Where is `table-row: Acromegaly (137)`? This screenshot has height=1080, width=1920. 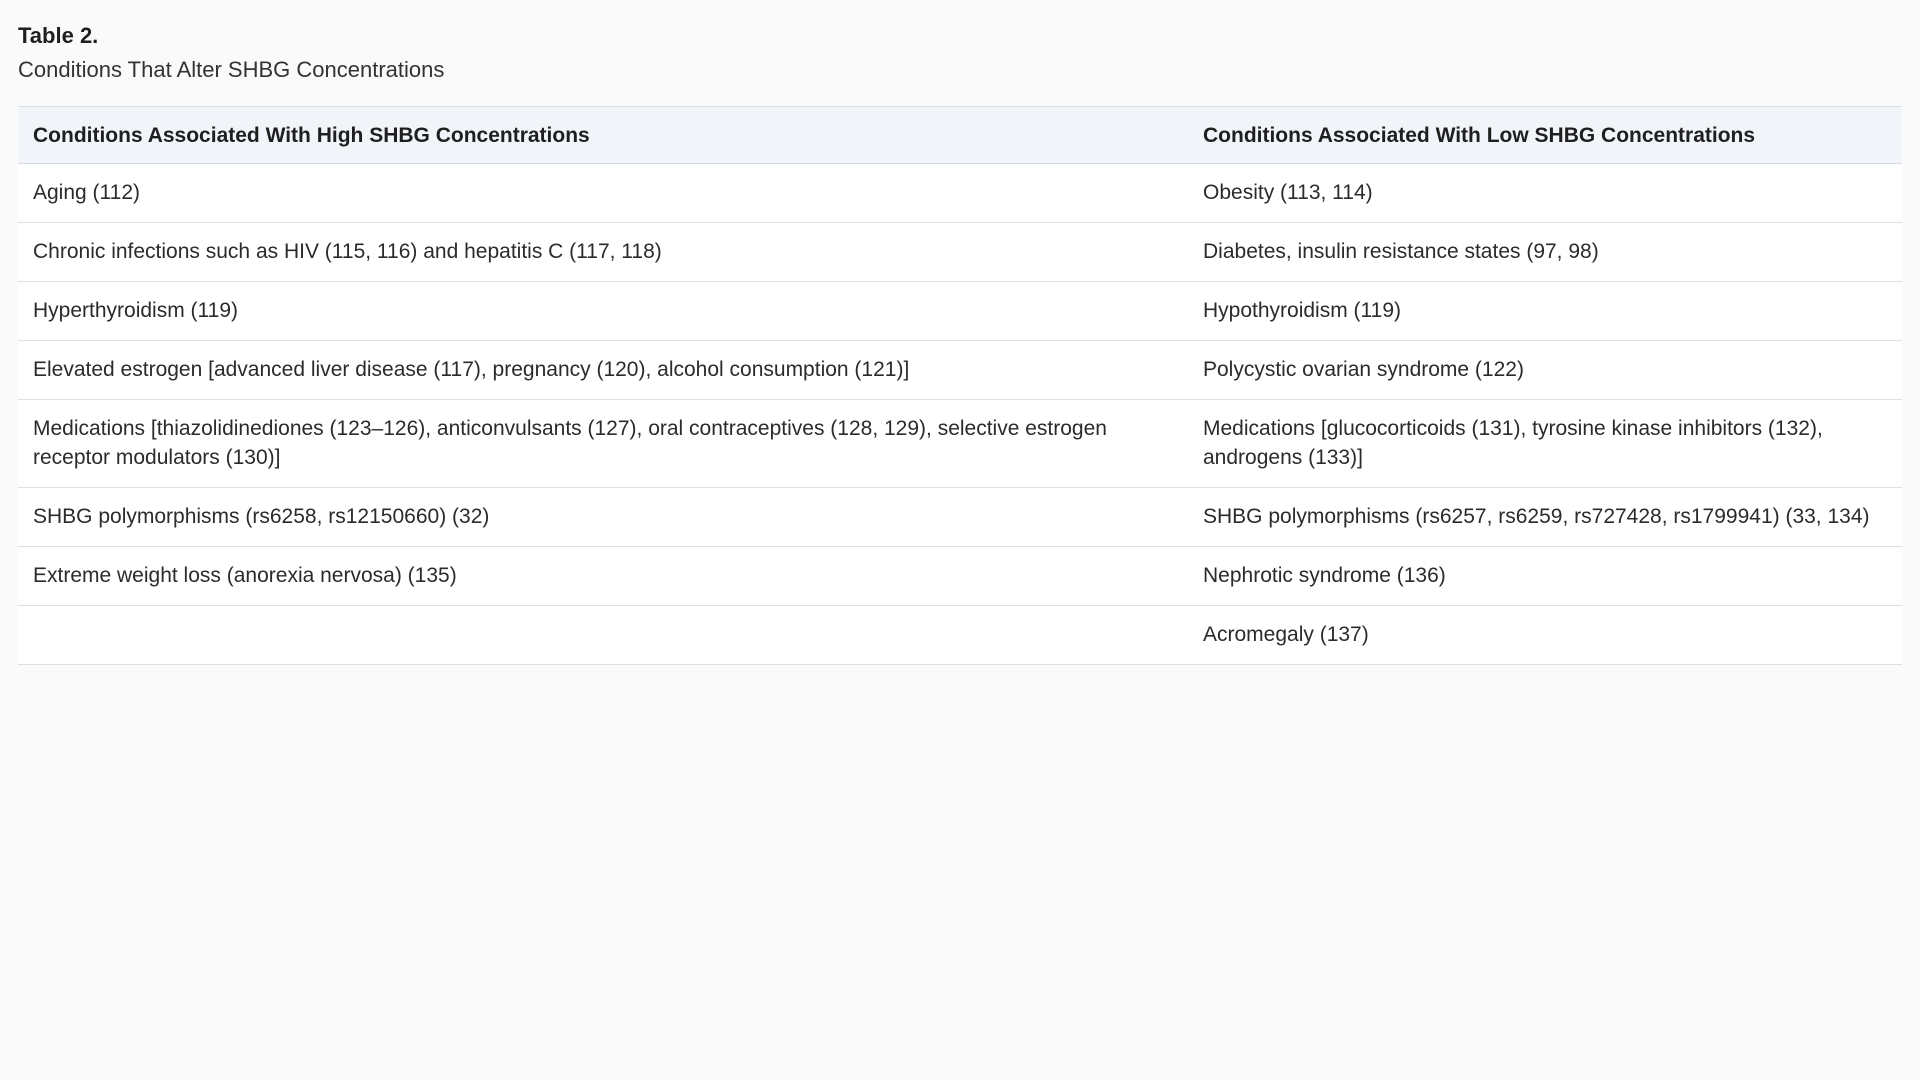
table-row: Acromegaly (137) is located at coordinates (960, 635).